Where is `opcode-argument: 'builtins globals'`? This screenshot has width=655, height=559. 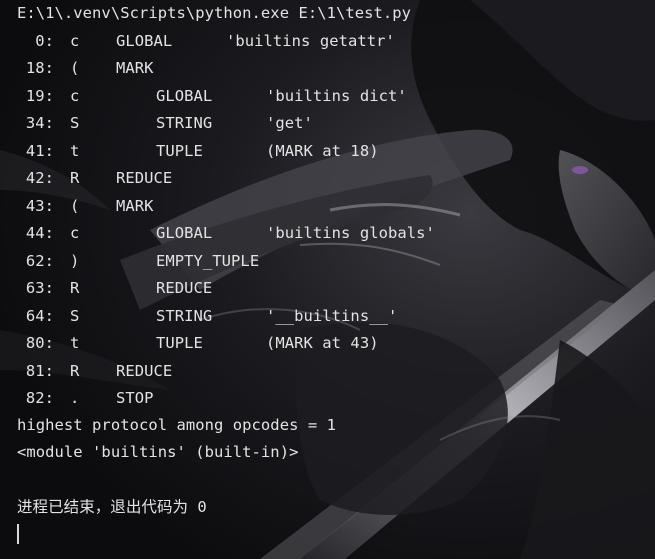
opcode-argument: 'builtins globals' is located at coordinates (350, 233).